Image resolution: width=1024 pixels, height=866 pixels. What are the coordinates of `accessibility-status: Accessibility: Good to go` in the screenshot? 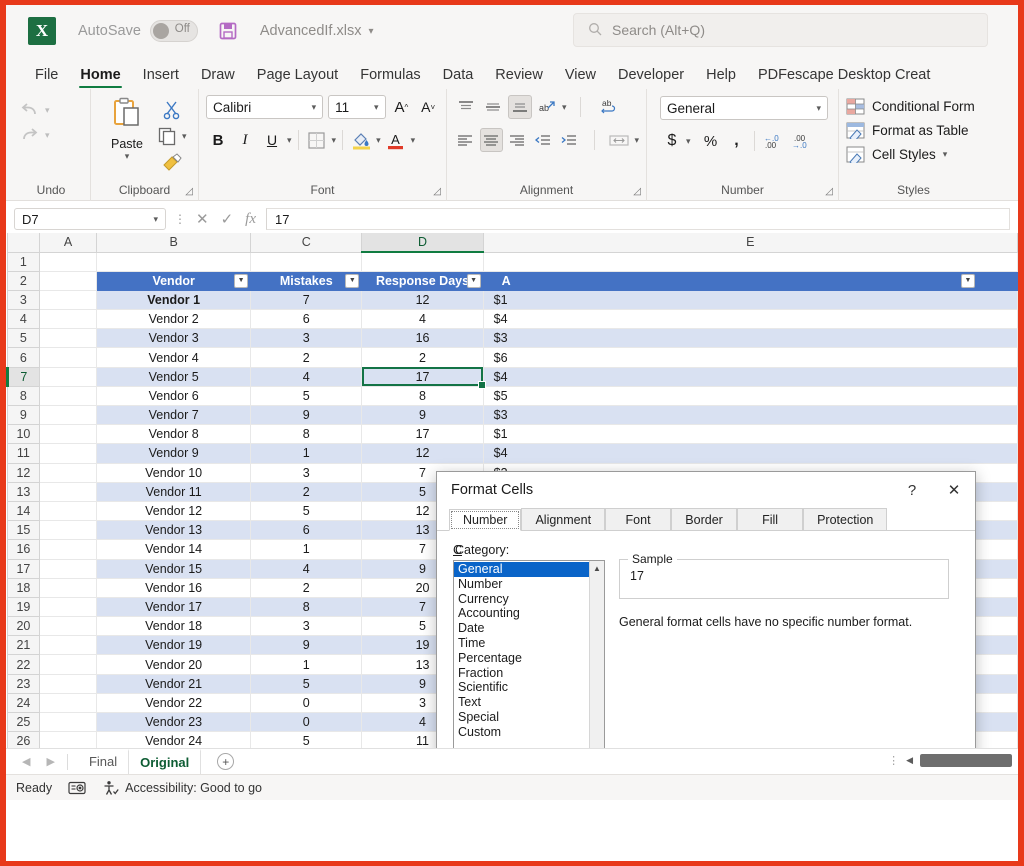 It's located at (182, 788).